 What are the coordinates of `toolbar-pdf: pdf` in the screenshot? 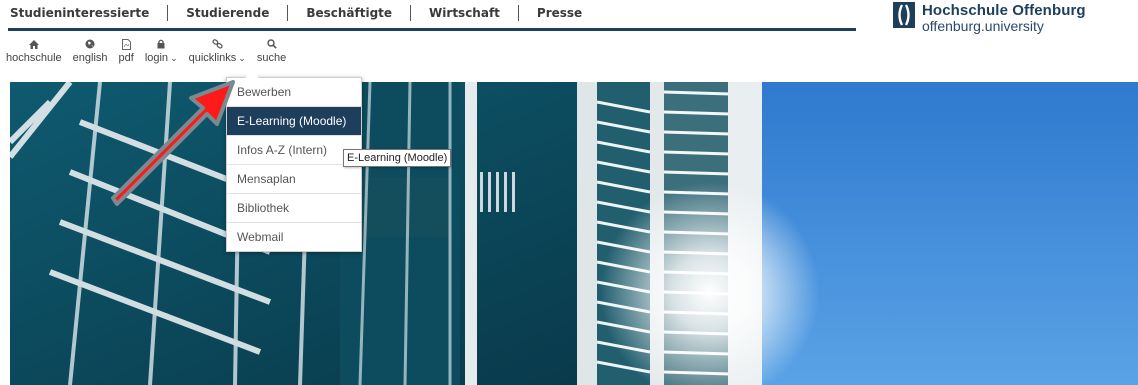 It's located at (126, 53).